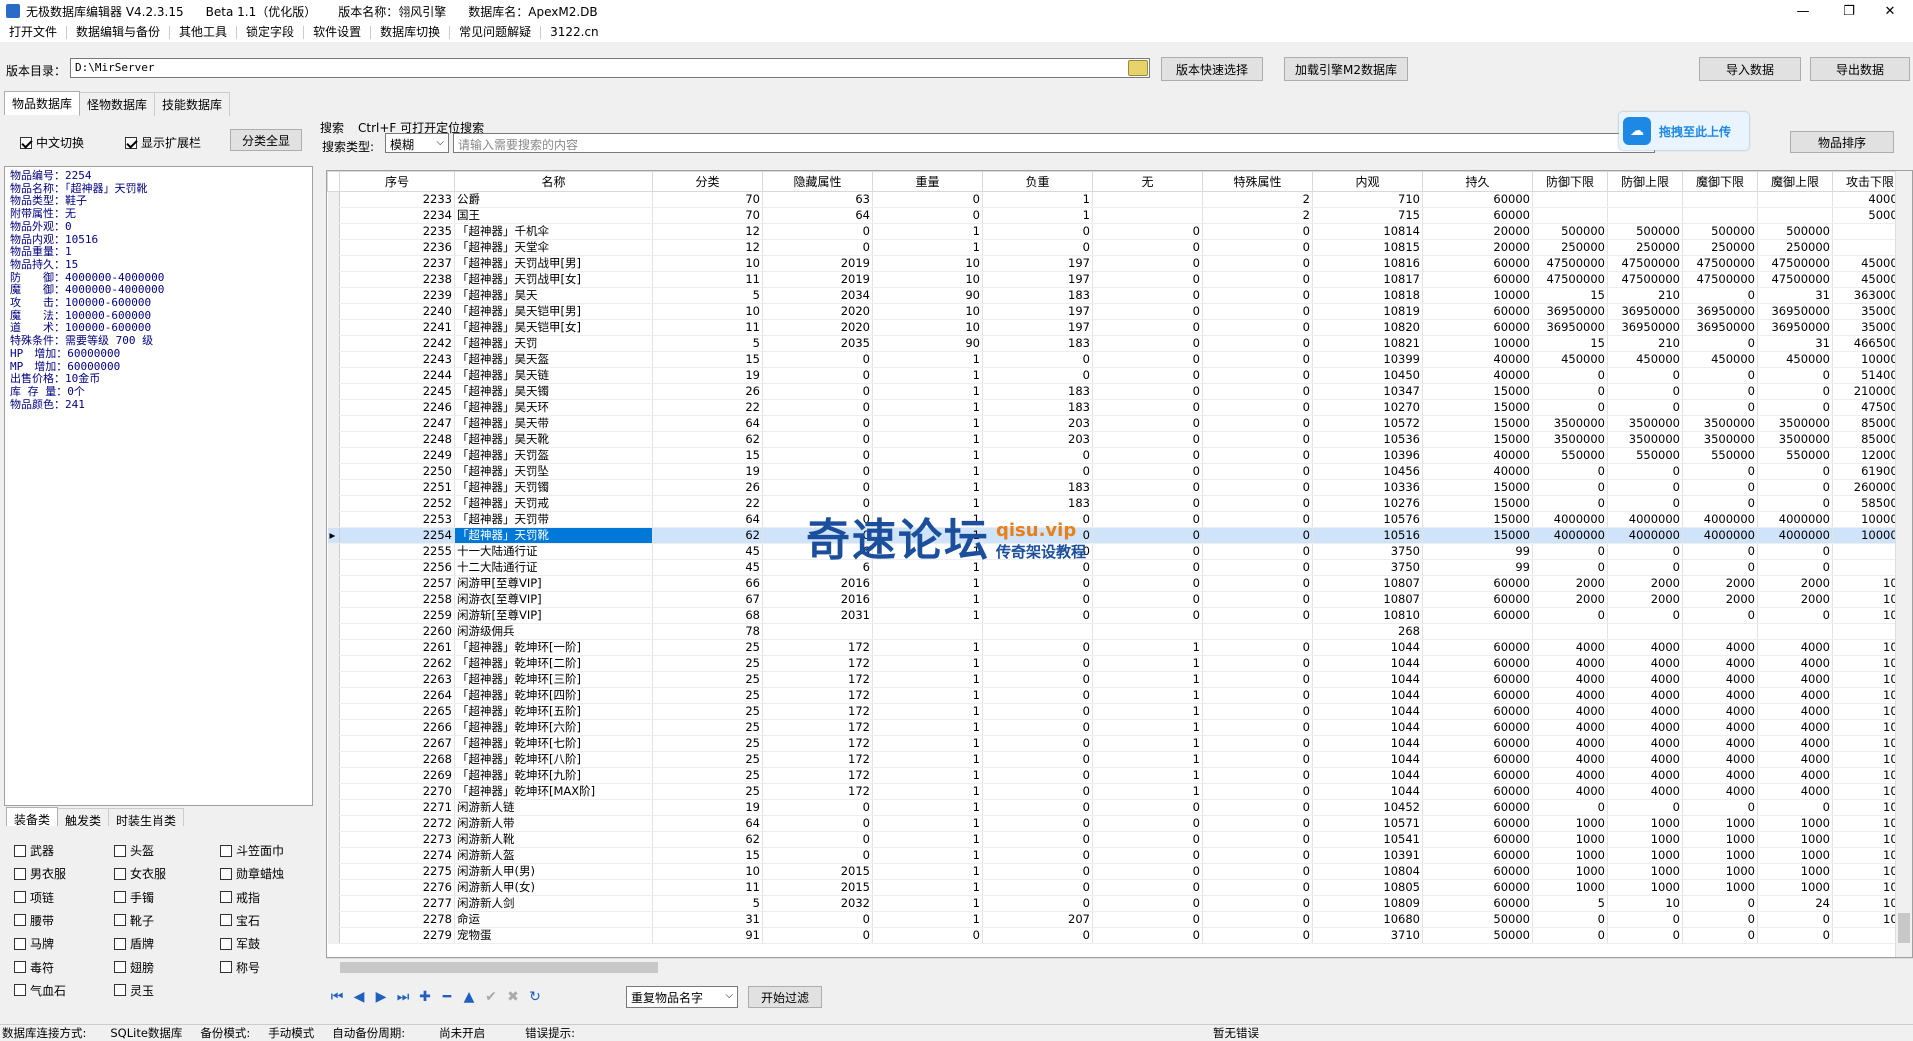 The height and width of the screenshot is (1041, 1913). Describe the element at coordinates (1117, 567) in the screenshot. I see `table-row: 2256十二大陆通行证456100037509900000` at that location.